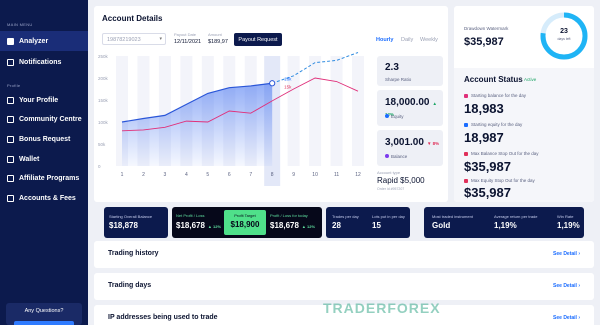 The height and width of the screenshot is (325, 600). I want to click on balance-marker-icon, so click(466, 95).